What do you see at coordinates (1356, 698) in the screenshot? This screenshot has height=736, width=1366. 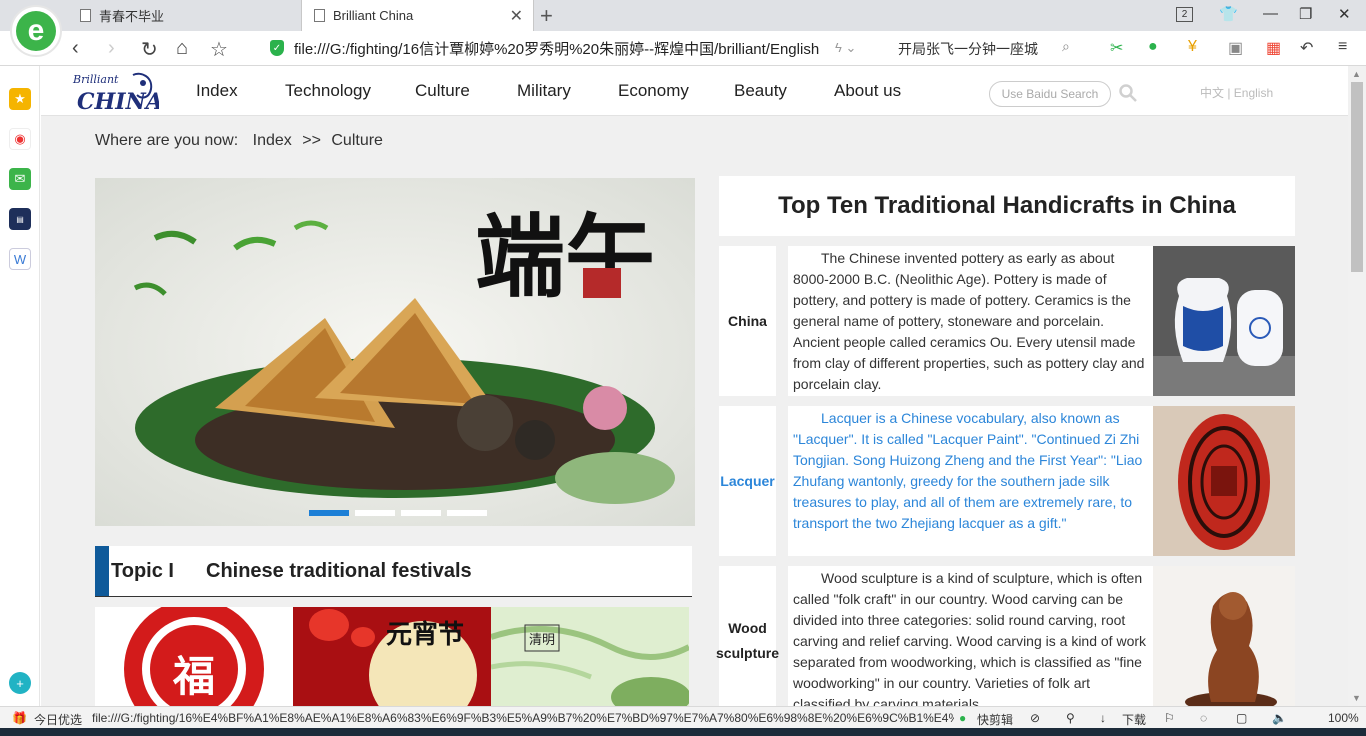 I see `scroll-down-icon: ▼` at bounding box center [1356, 698].